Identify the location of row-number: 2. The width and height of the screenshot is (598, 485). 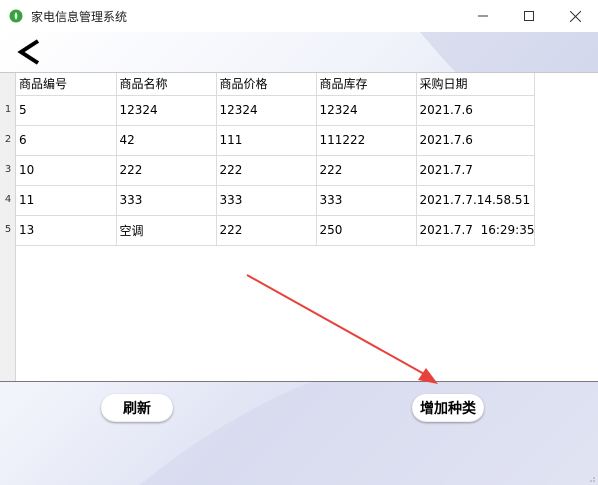
(8, 140).